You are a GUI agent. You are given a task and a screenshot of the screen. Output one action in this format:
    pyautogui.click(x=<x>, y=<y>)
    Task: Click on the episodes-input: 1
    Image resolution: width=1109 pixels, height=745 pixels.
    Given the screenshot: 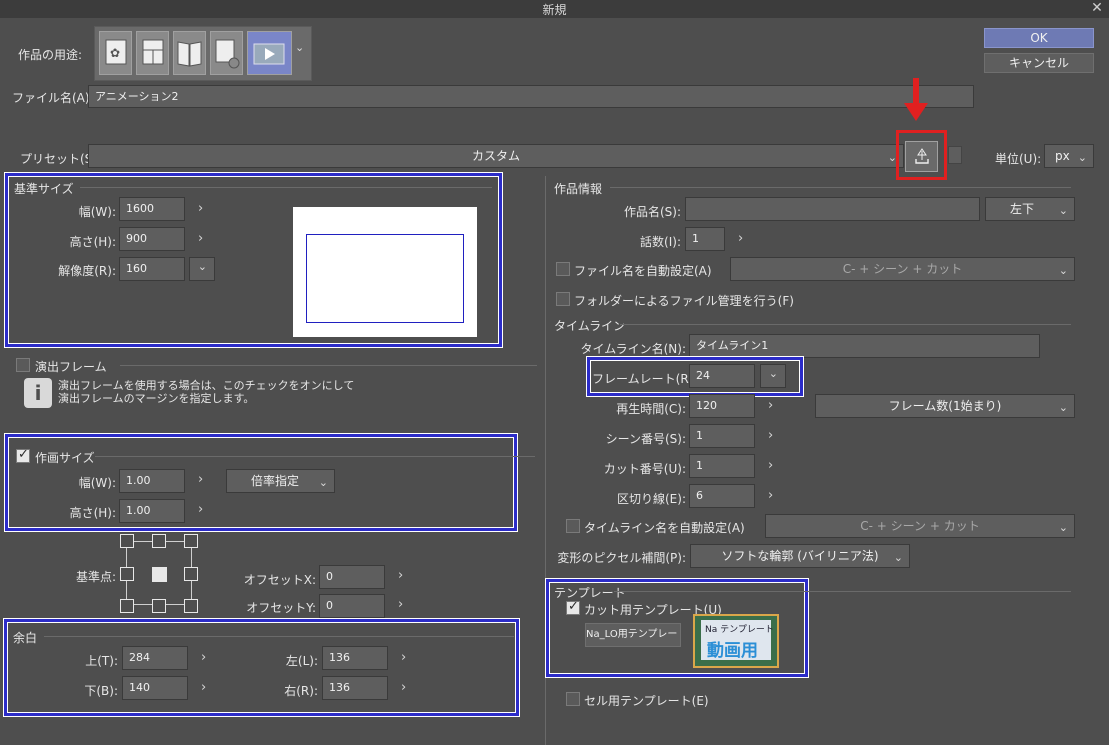 What is the action you would take?
    pyautogui.click(x=705, y=239)
    